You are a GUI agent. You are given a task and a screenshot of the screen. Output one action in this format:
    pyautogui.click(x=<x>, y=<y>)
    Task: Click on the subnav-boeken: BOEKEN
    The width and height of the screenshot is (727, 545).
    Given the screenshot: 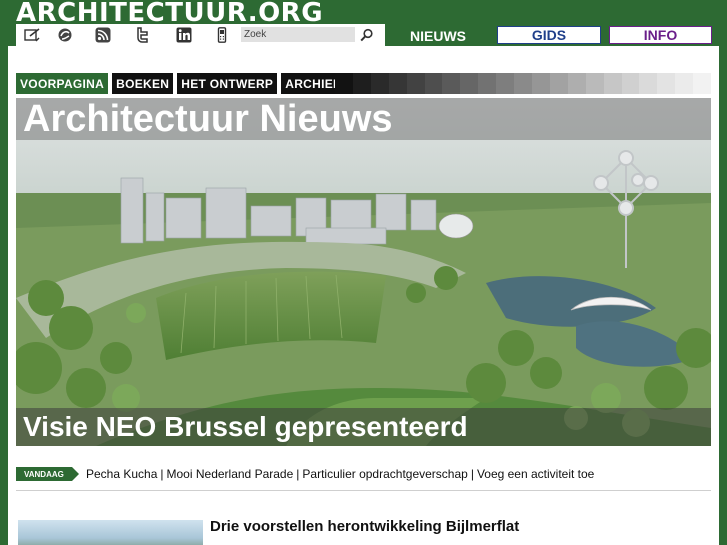 What is the action you would take?
    pyautogui.click(x=143, y=83)
    